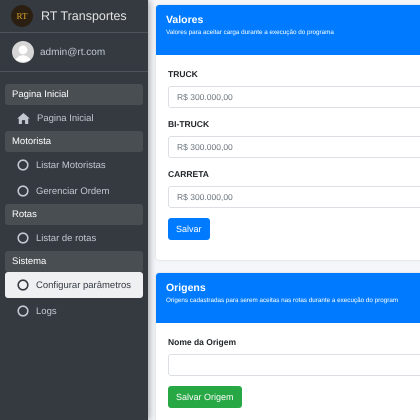  Describe the element at coordinates (74, 311) in the screenshot. I see `nav-item: Logs` at that location.